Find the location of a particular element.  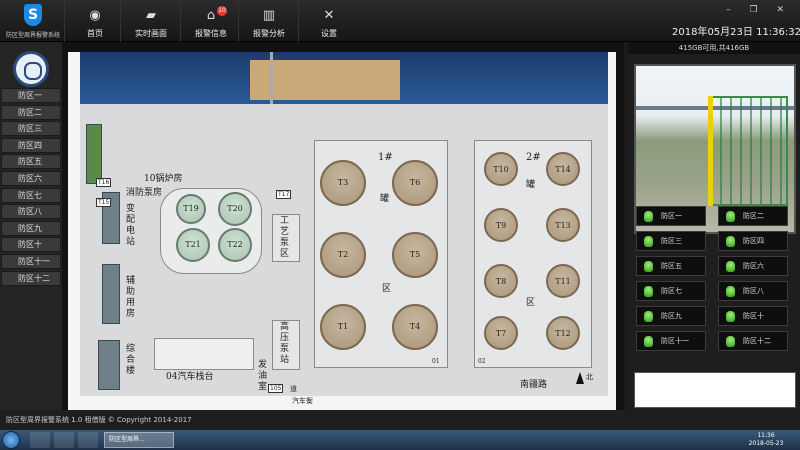

tank-t8: T8 is located at coordinates (501, 281).